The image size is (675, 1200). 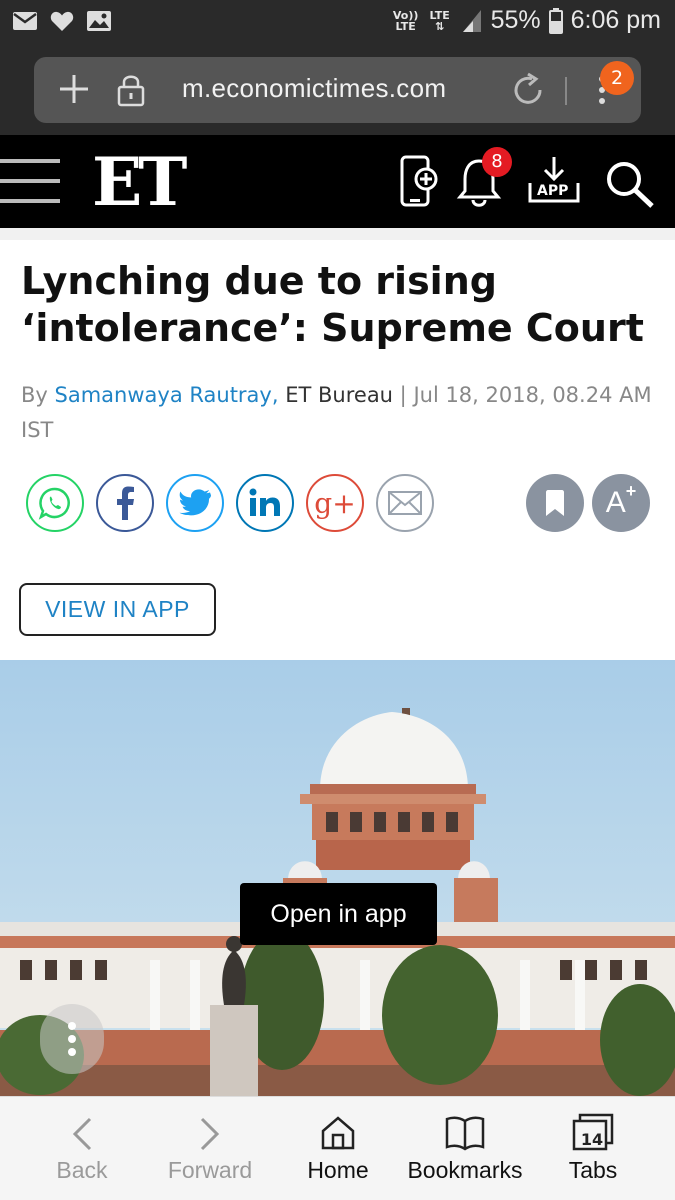 What do you see at coordinates (631, 490) in the screenshot?
I see `font-size-plus: +` at bounding box center [631, 490].